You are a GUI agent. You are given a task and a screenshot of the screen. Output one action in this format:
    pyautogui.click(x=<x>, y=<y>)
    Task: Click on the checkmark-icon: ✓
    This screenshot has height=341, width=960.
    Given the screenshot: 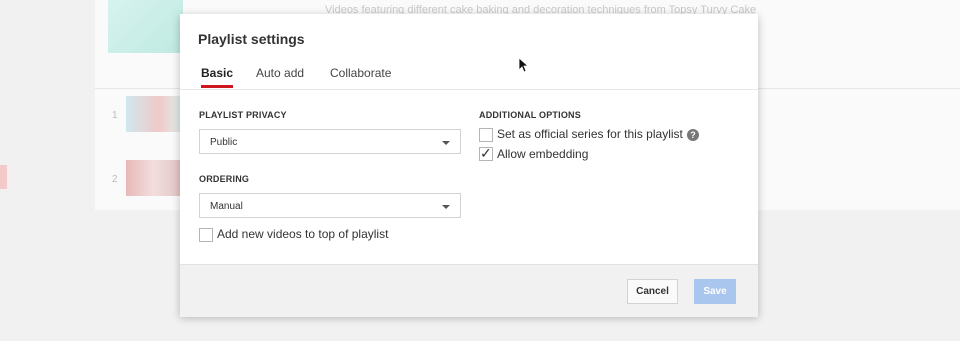 What is the action you would take?
    pyautogui.click(x=486, y=153)
    